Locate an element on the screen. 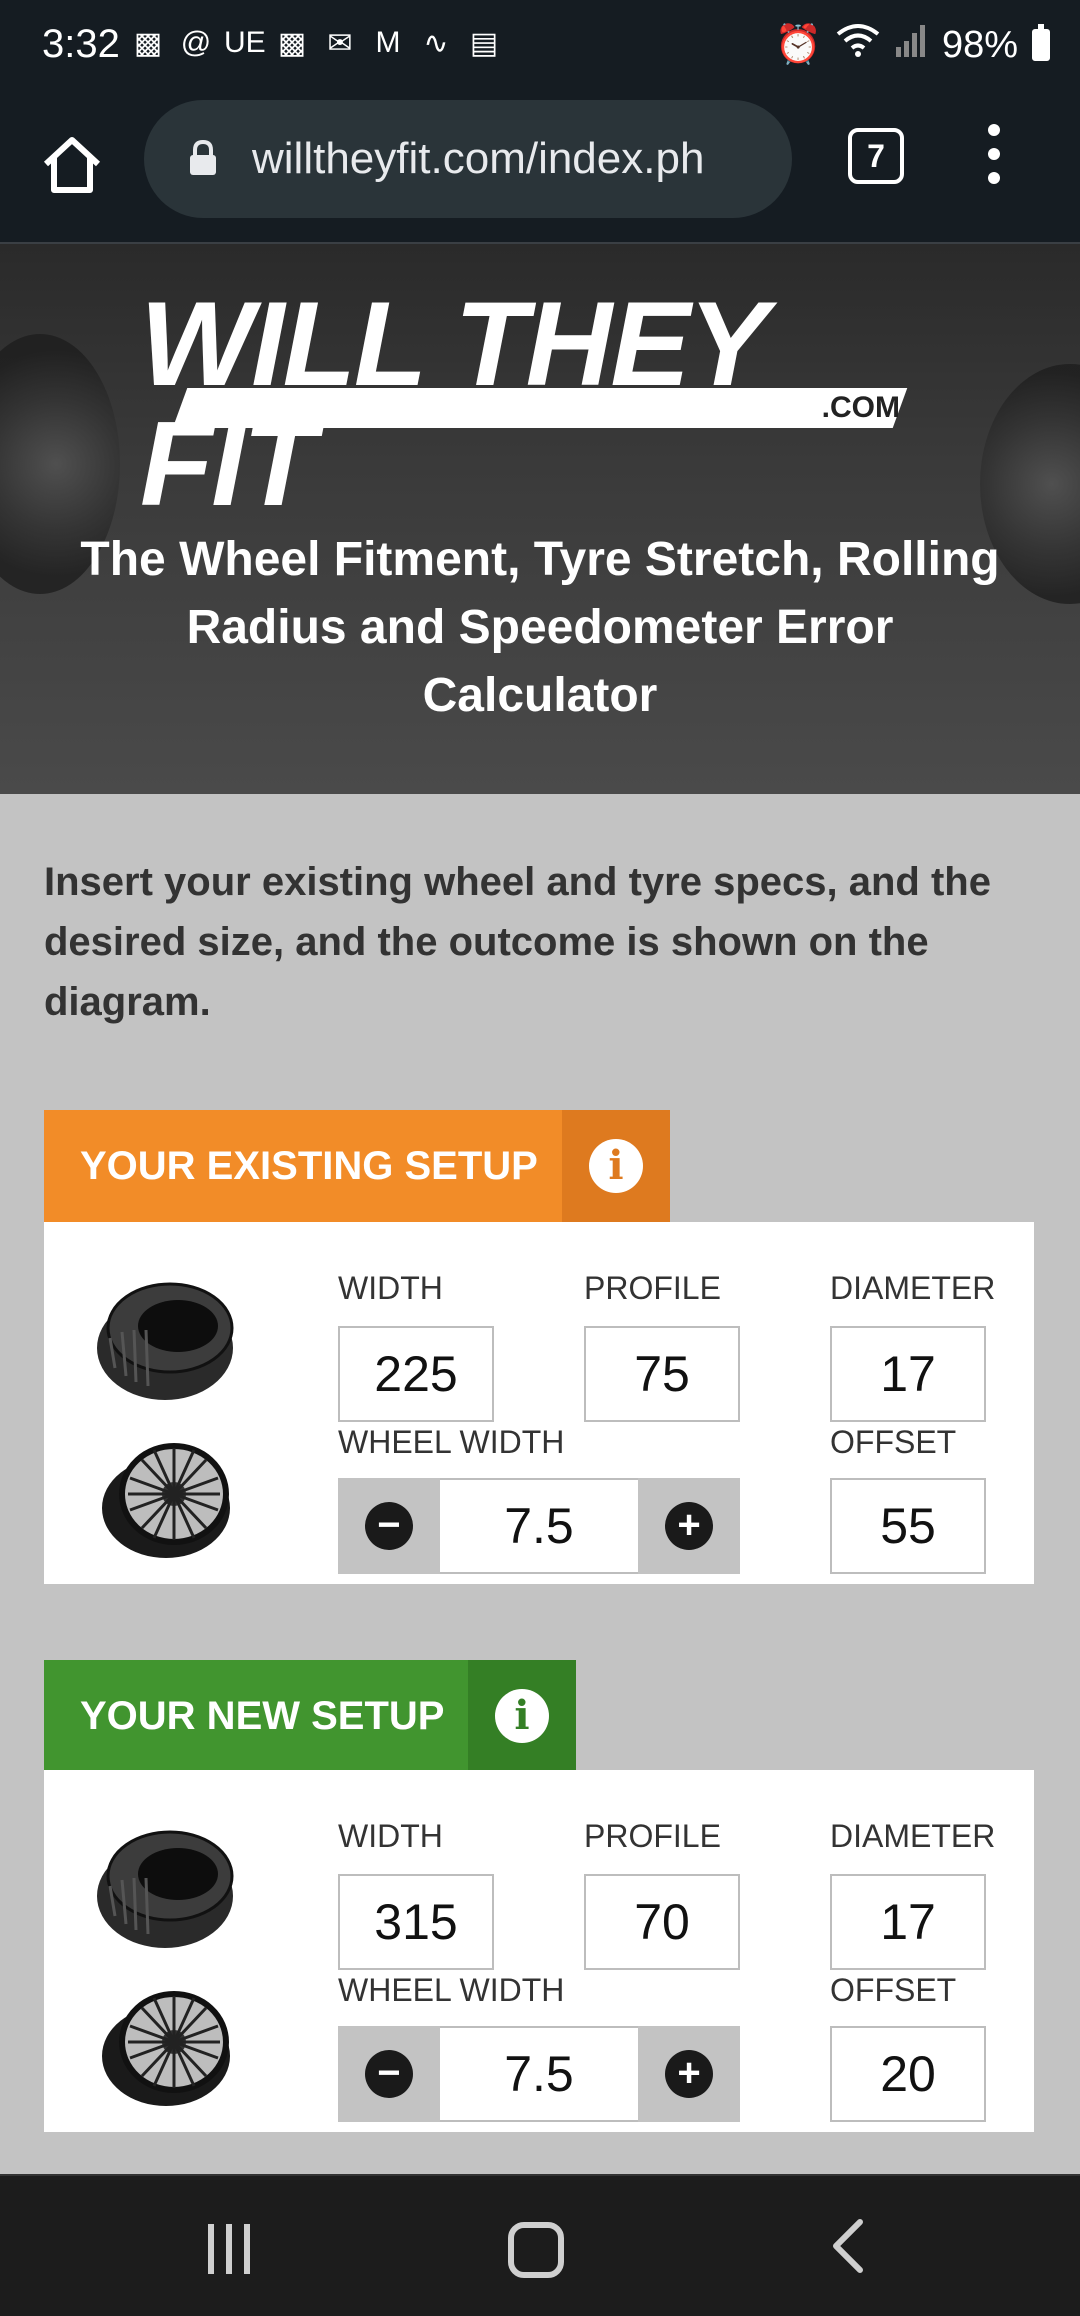 This screenshot has width=1080, height=2316. new-setup-header: YOUR NEW SETUP i is located at coordinates (310, 1716).